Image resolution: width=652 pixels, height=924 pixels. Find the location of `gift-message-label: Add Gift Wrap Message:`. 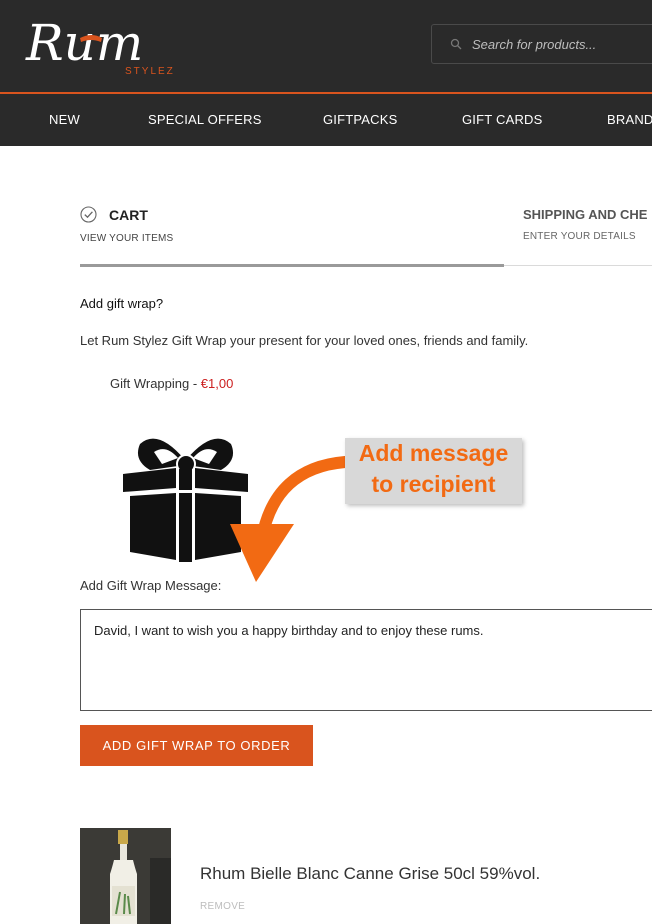

gift-message-label: Add Gift Wrap Message: is located at coordinates (151, 585).